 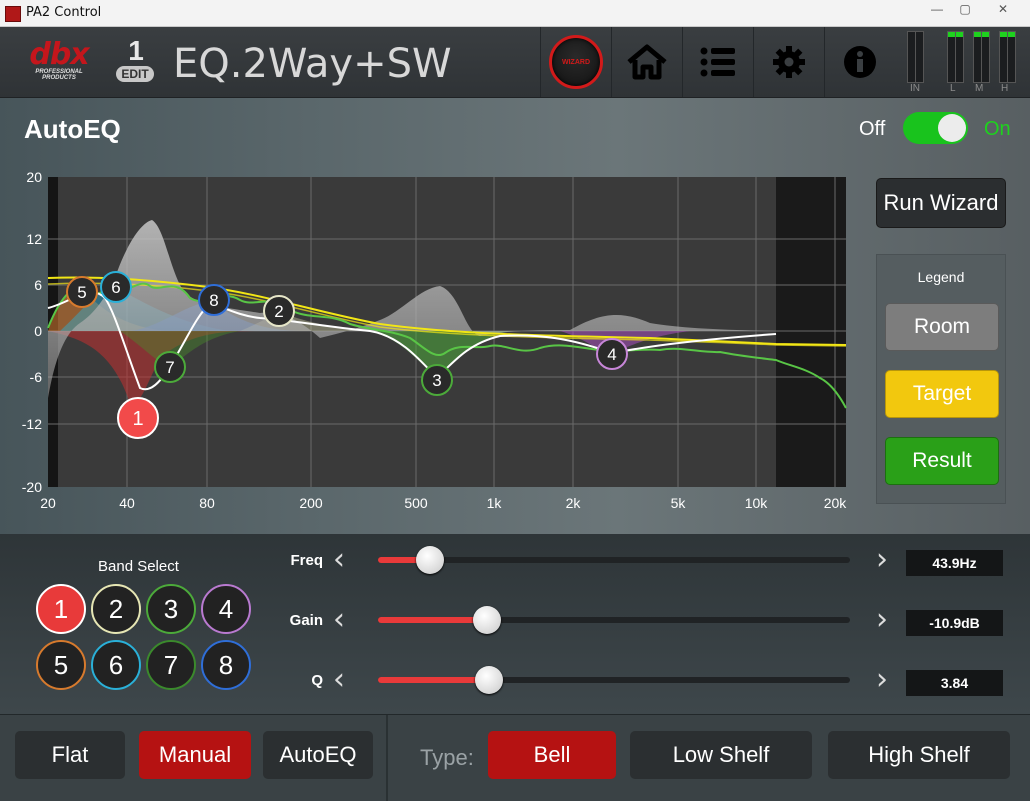 I want to click on band-marker-3: 3, so click(x=437, y=380).